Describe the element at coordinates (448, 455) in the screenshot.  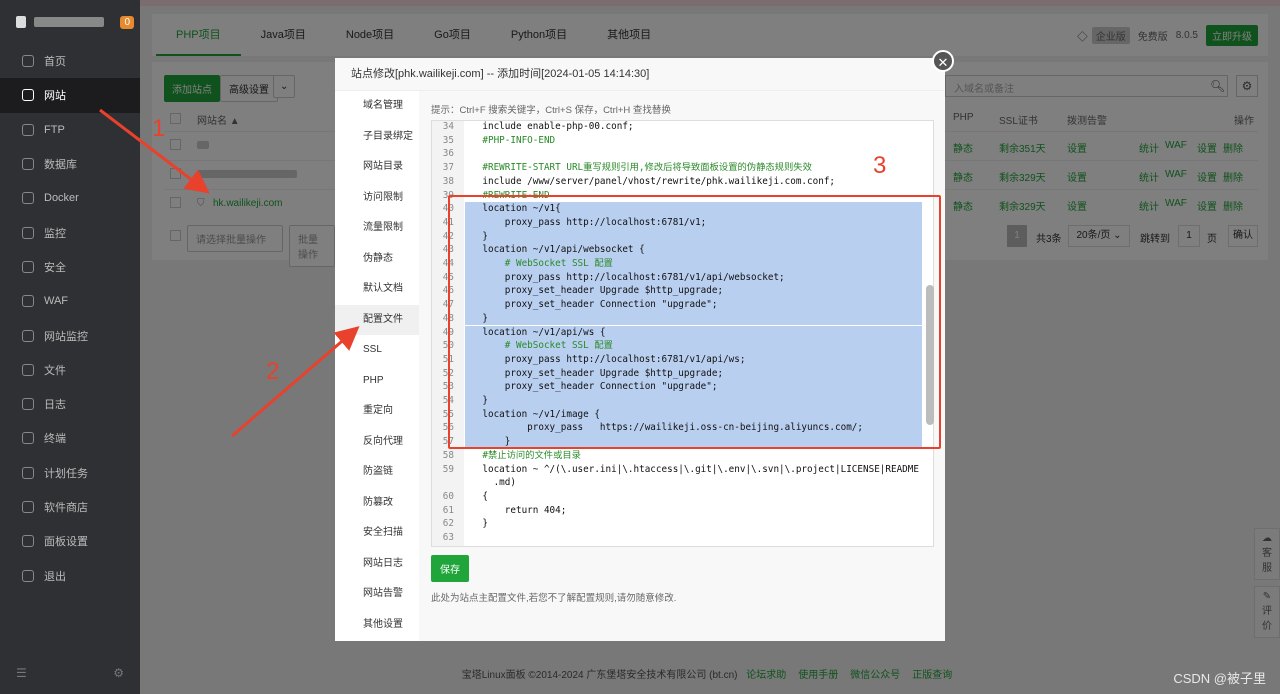
I see `line-number: 58` at that location.